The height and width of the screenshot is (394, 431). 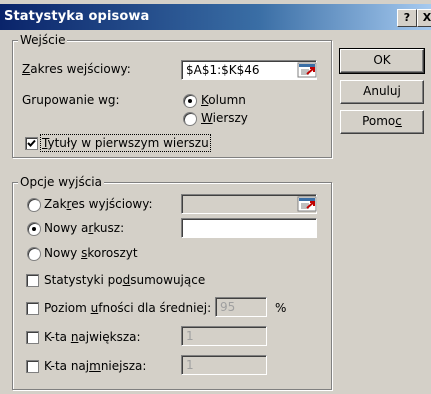 What do you see at coordinates (249, 228) in the screenshot?
I see `new-sheet-field` at bounding box center [249, 228].